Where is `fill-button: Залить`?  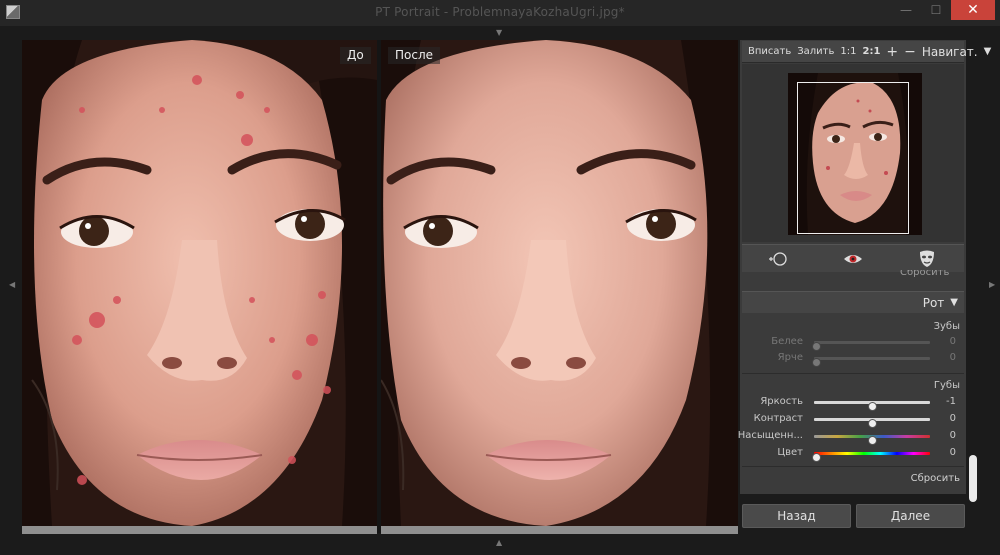
fill-button: Залить is located at coordinates (815, 51).